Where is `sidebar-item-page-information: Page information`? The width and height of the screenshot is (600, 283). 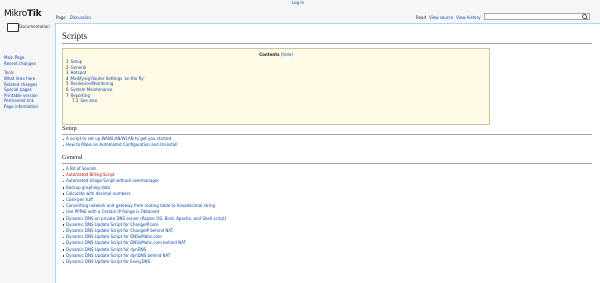
sidebar-item-page-information: Page information is located at coordinates (28, 107).